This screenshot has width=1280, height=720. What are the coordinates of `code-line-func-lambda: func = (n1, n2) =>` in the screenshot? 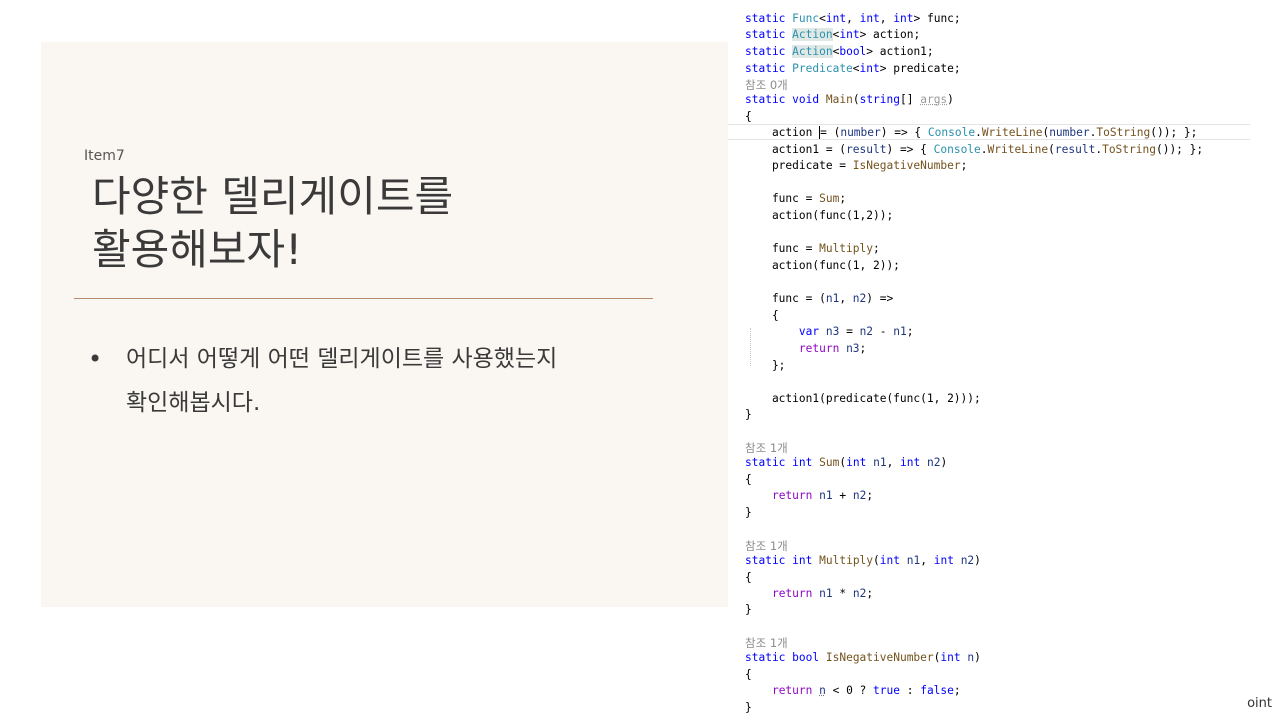 It's located at (819, 298).